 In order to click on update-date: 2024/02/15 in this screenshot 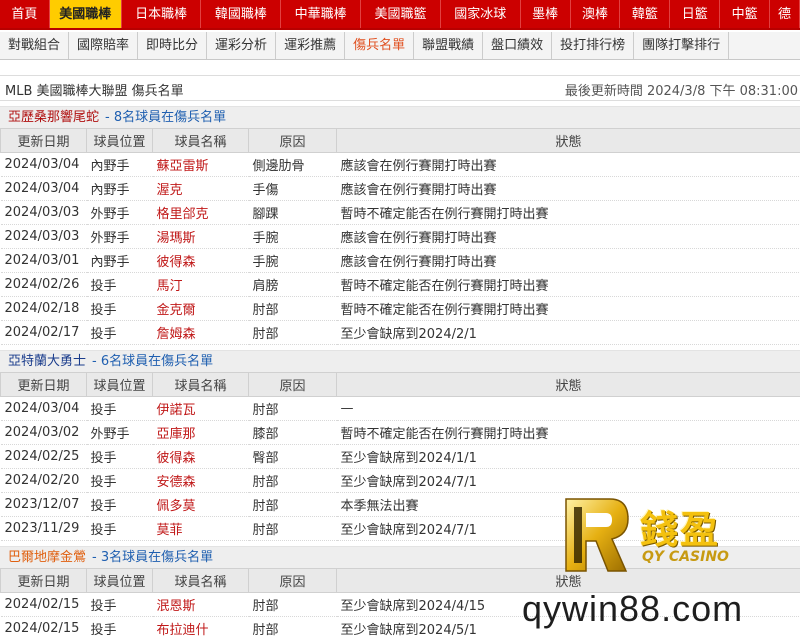, I will do `click(43, 604)`.